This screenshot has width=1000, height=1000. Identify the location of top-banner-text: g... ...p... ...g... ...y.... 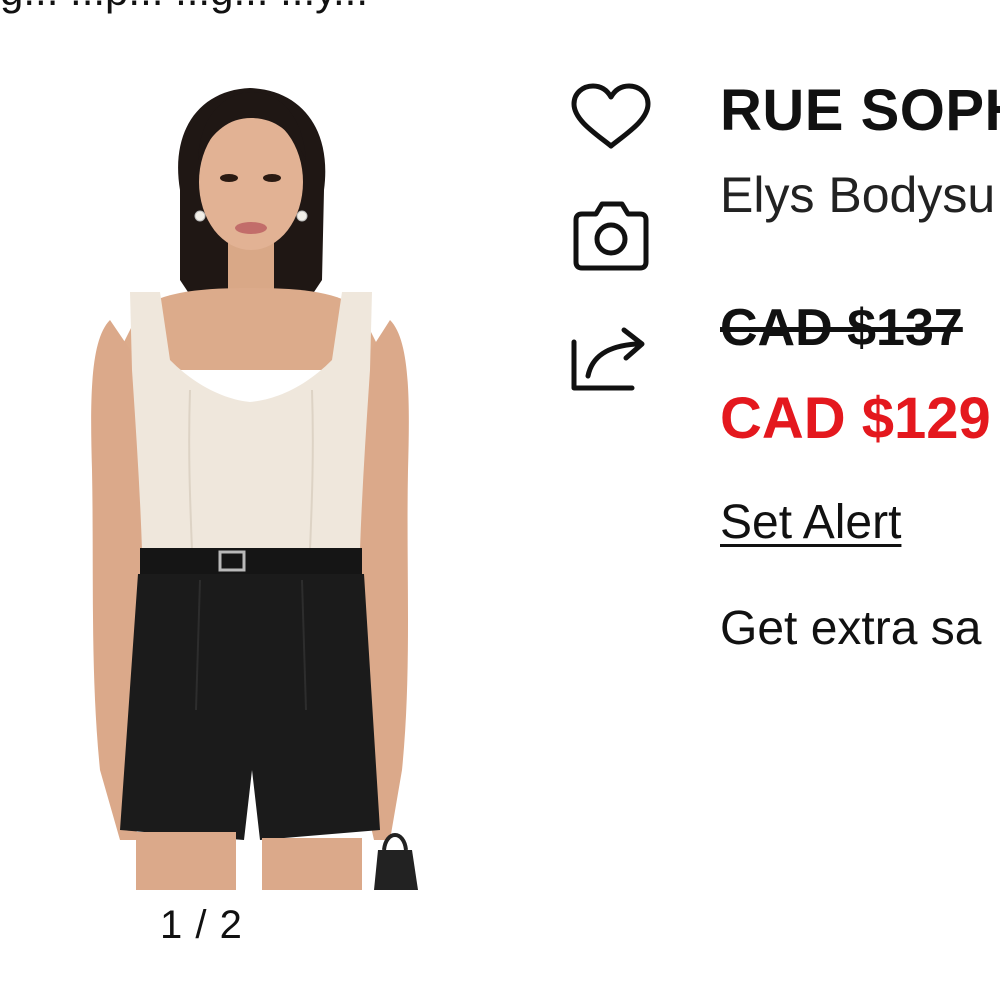
(500, 8).